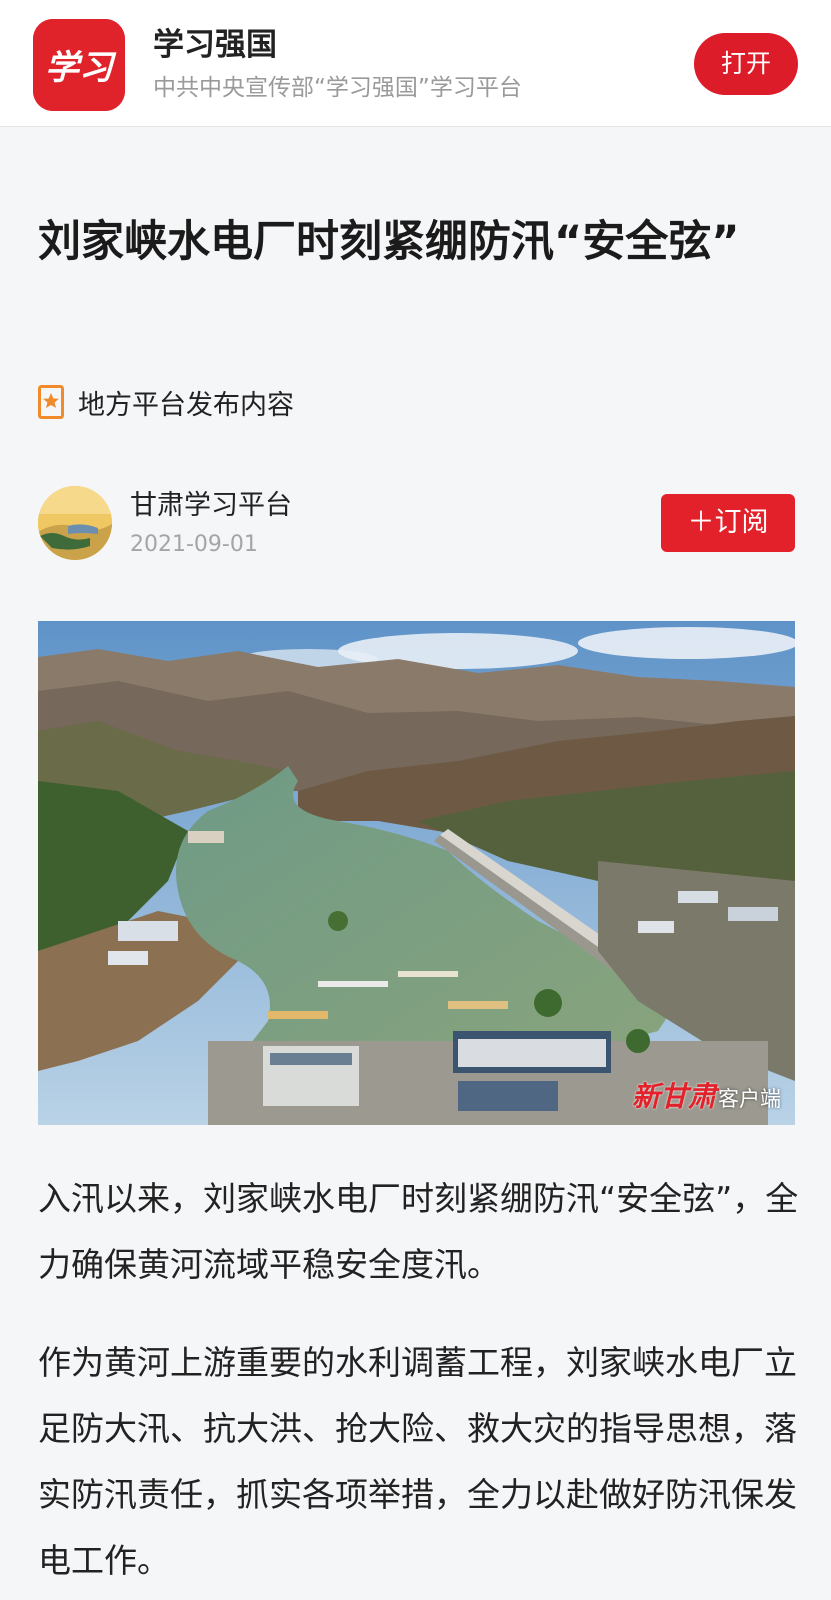 The image size is (831, 1600). I want to click on star-badge-icon, so click(51, 402).